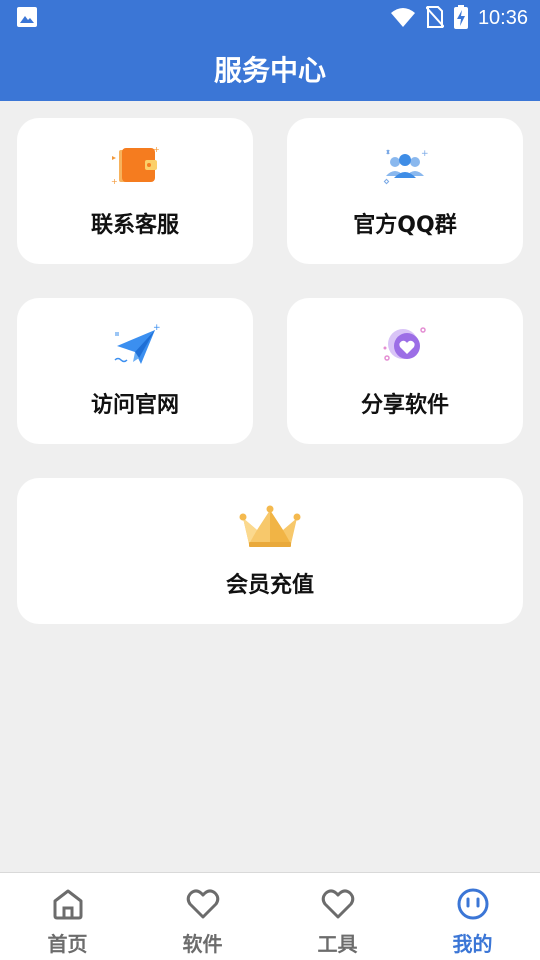 The image size is (540, 960). Describe the element at coordinates (270, 18) in the screenshot. I see `status-bar: 10:36` at that location.